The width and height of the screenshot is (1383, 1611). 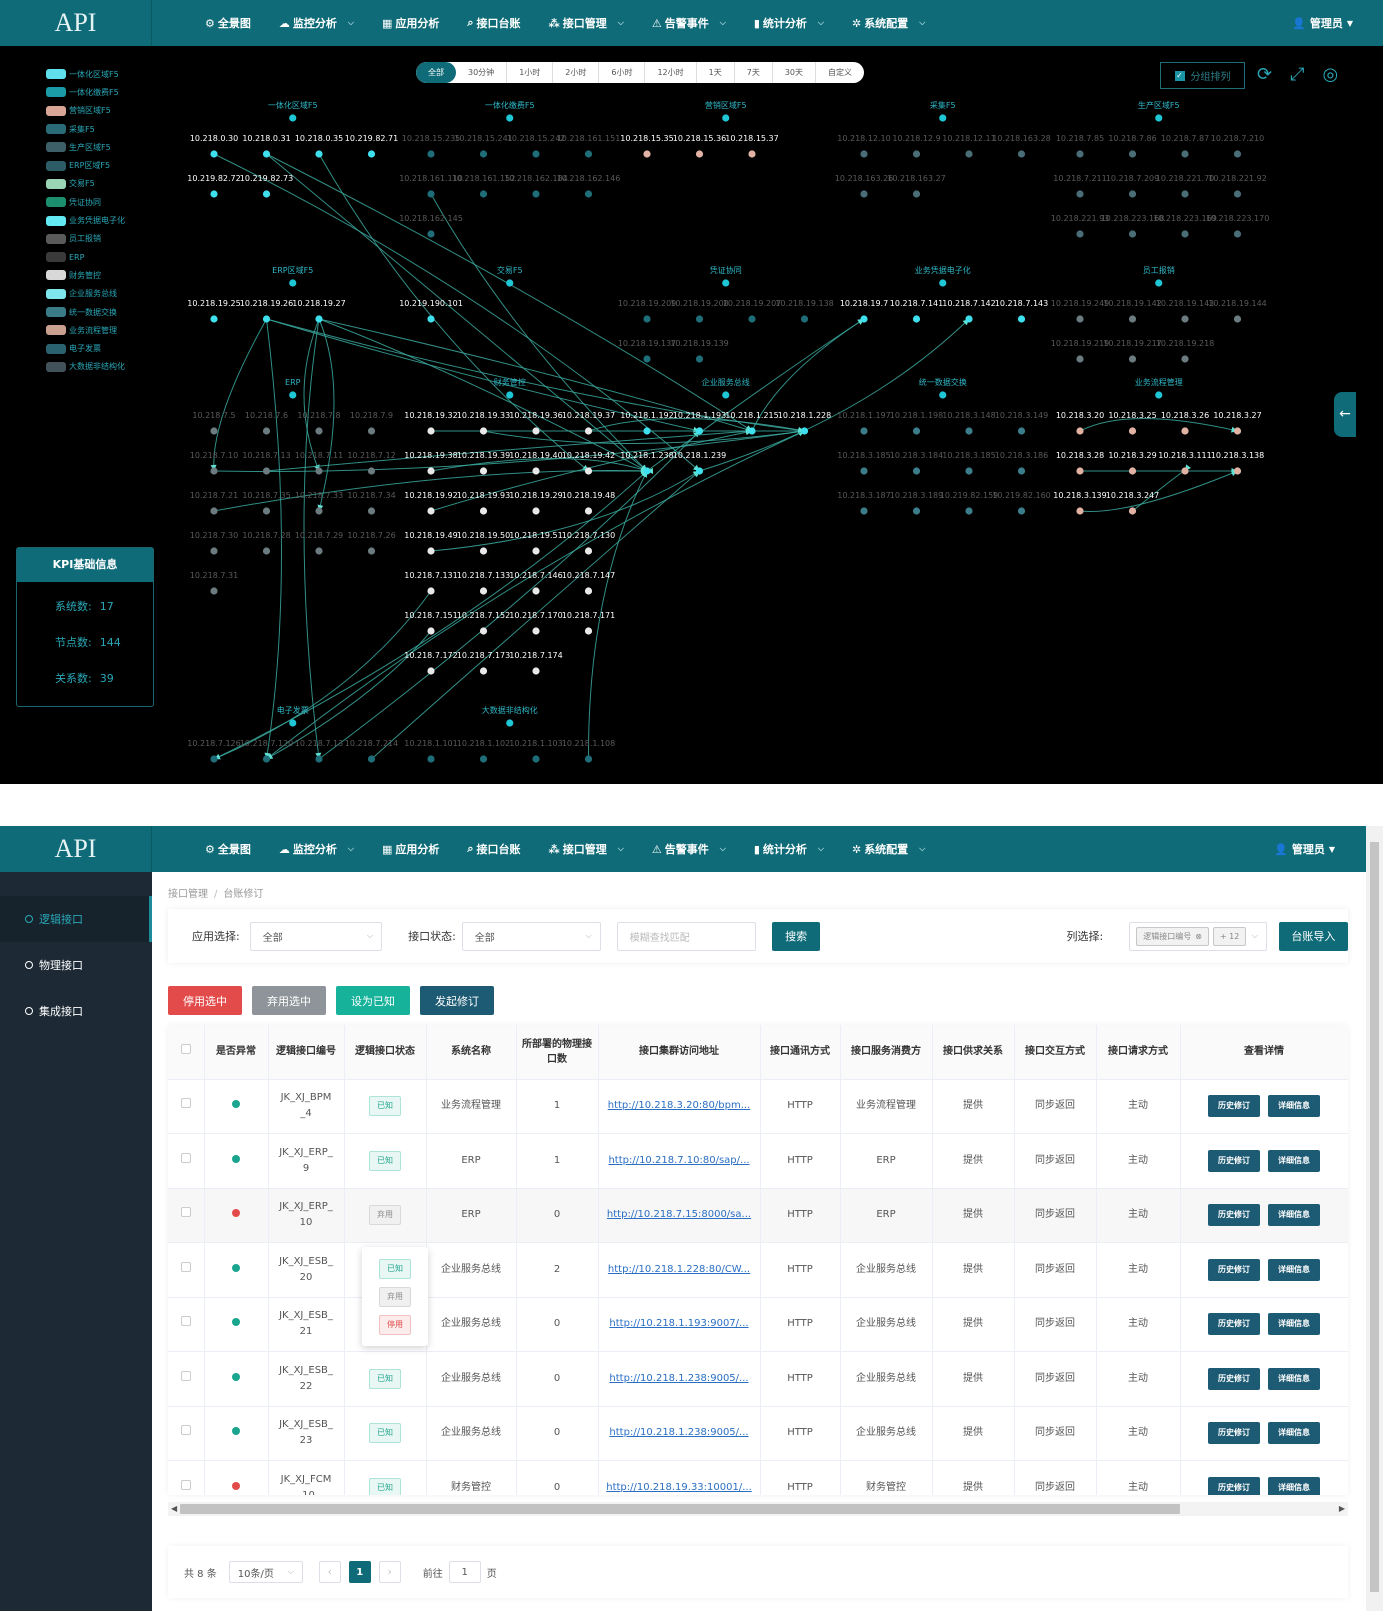 I want to click on sidebar-item-0: 逻辑接口, so click(x=76, y=919).